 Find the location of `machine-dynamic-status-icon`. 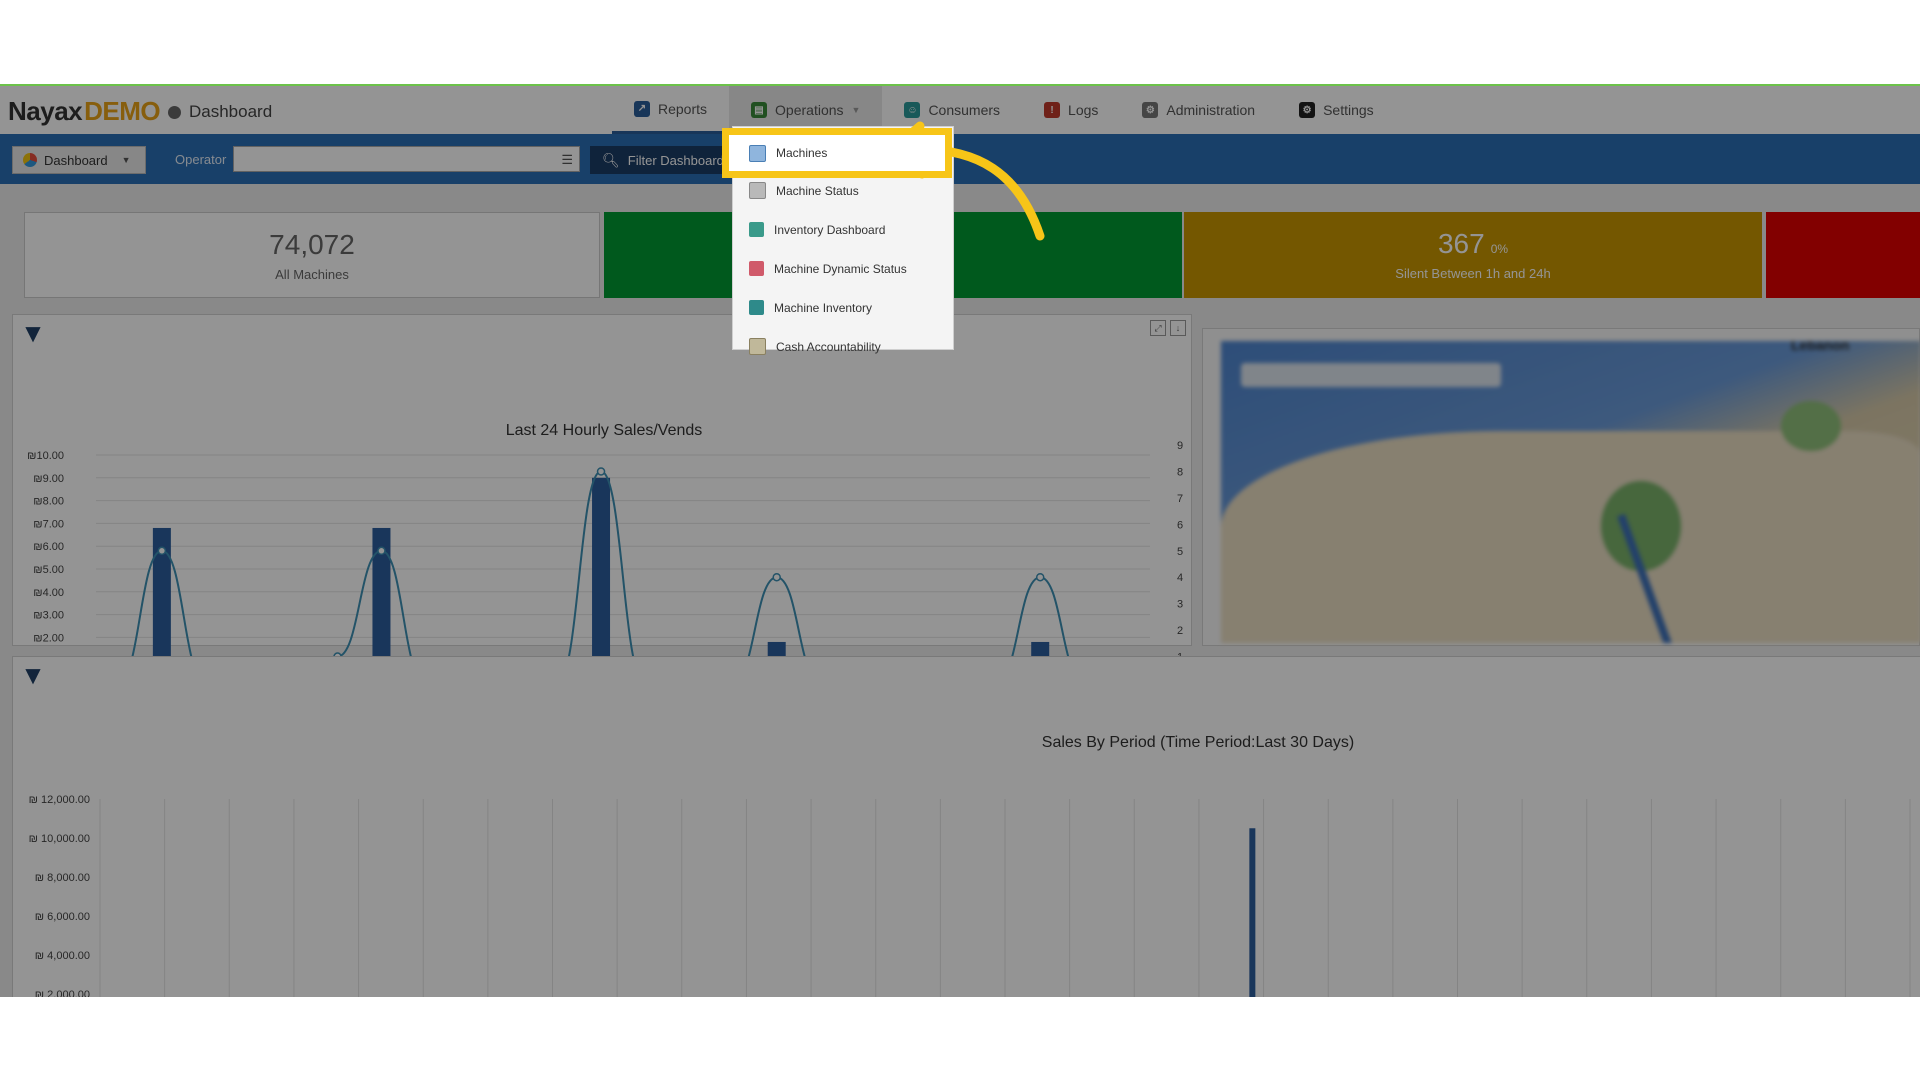

machine-dynamic-status-icon is located at coordinates (756, 268).